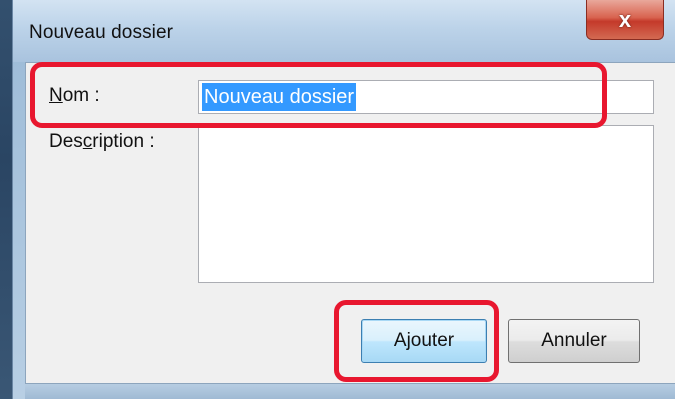 This screenshot has width=675, height=399. I want to click on description-label: Description :, so click(102, 142).